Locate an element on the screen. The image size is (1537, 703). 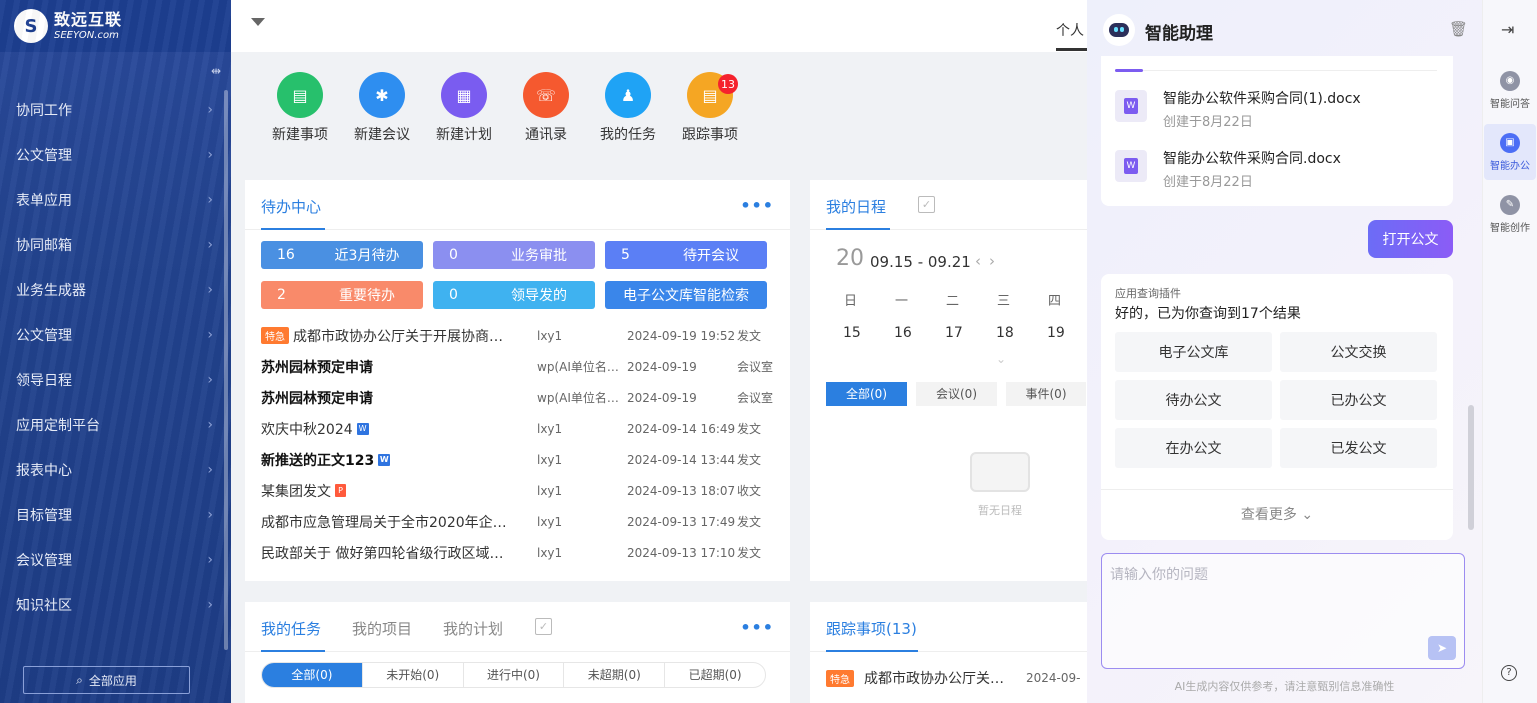
calendar-date: 16 is located at coordinates (903, 333).